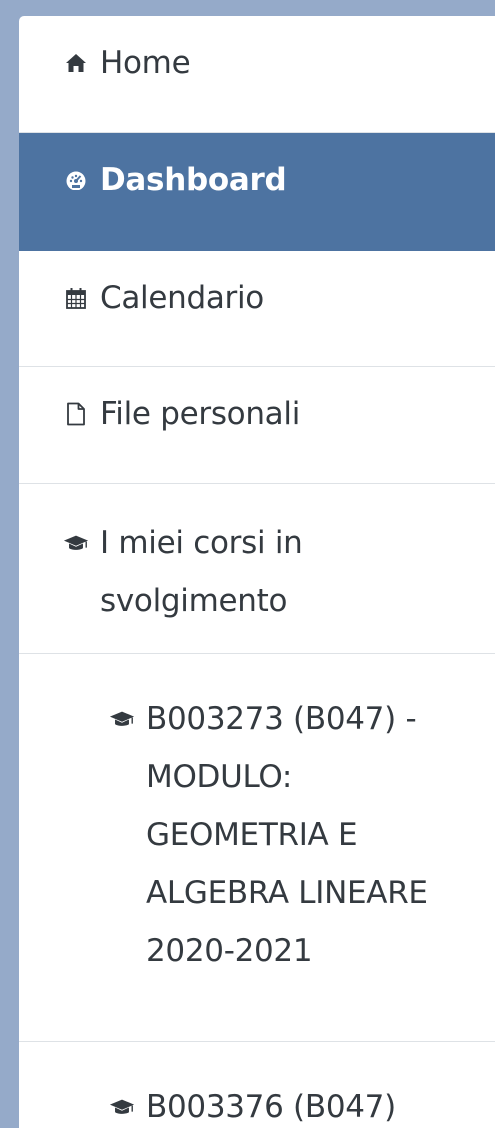  I want to click on nav-item-course-label: B003376 (B047), so click(271, 1107).